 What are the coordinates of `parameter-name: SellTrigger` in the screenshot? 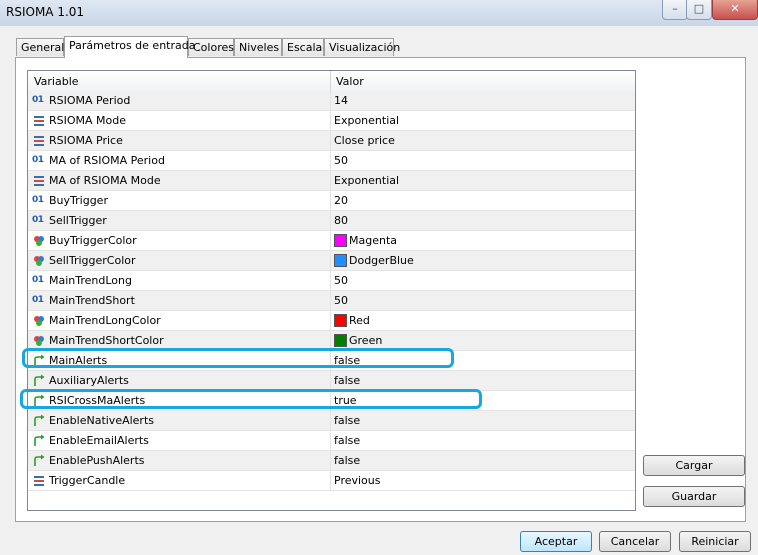 It's located at (78, 220).